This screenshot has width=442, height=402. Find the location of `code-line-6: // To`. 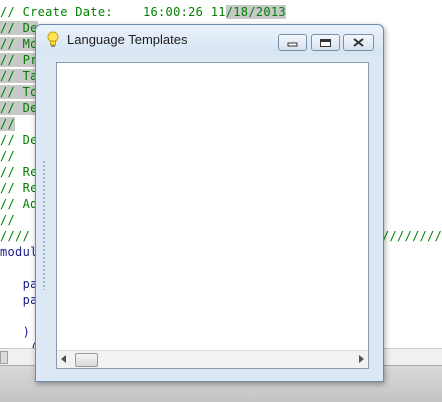

code-line-6: // To is located at coordinates (19, 92).